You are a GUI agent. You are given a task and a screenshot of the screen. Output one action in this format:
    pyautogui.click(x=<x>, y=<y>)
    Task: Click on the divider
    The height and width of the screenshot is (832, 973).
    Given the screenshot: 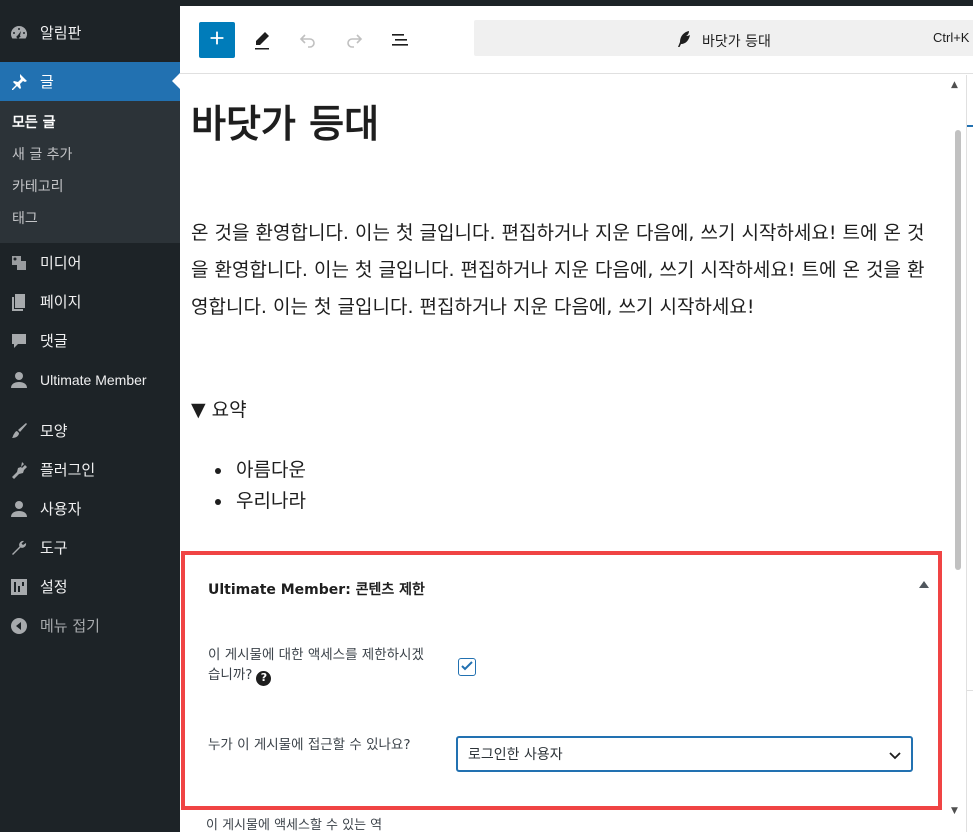 What is the action you would take?
    pyautogui.click(x=970, y=690)
    